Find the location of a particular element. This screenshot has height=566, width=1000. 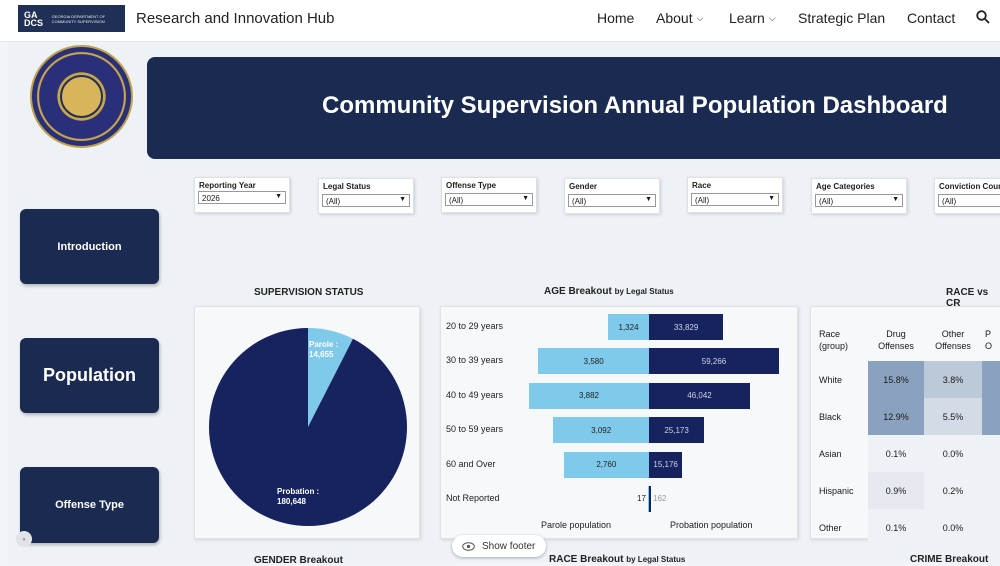

nav-about: About ⌵ is located at coordinates (679, 18).